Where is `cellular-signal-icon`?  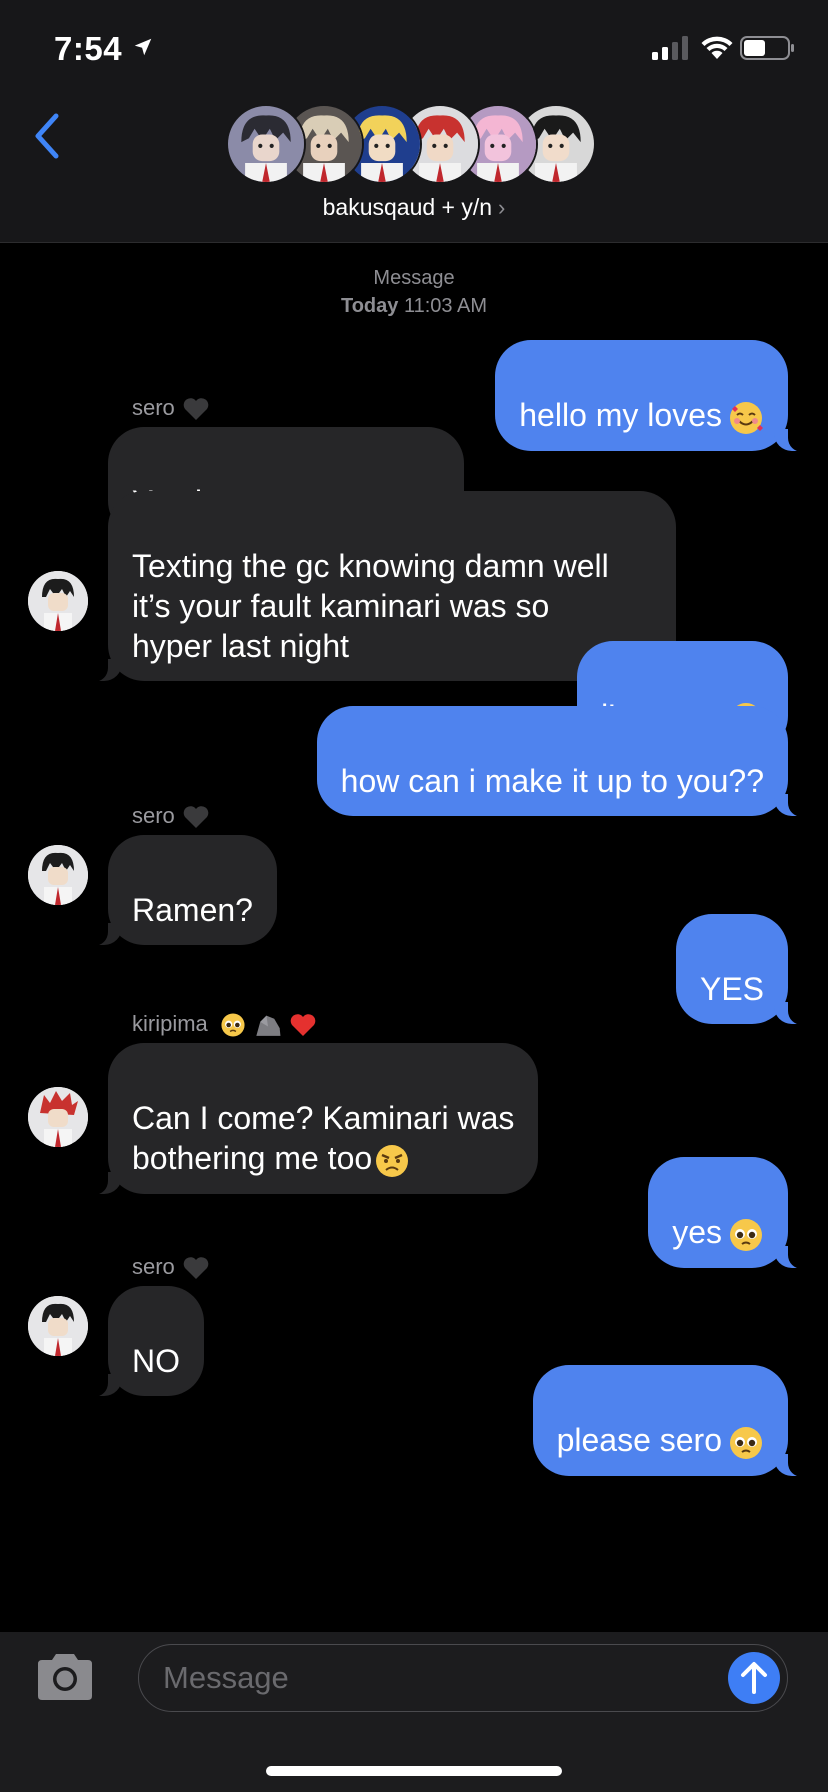
cellular-signal-icon is located at coordinates (670, 48).